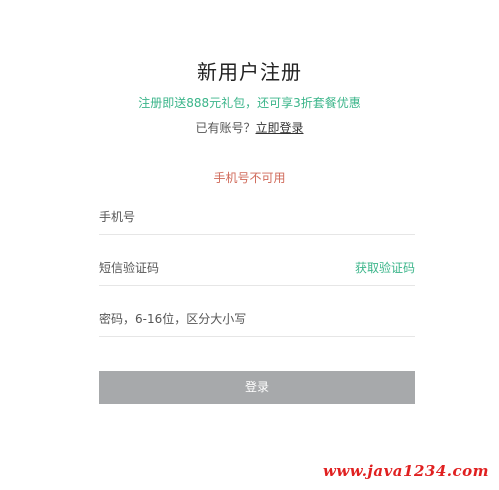 This screenshot has height=490, width=499. I want to click on phone-input, so click(219, 217).